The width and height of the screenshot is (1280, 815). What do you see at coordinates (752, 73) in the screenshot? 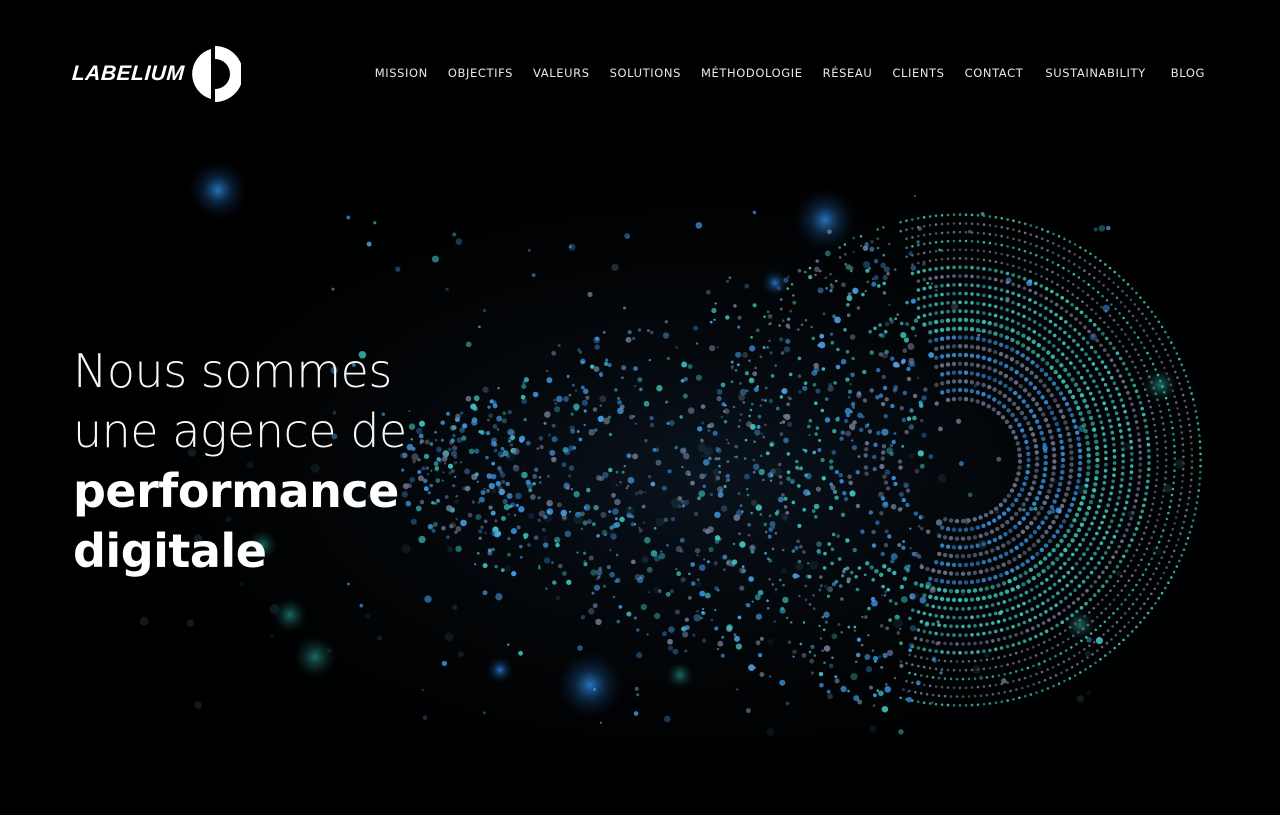
I see `nav-item-methodologie: MÉTHODOLOGIE` at bounding box center [752, 73].